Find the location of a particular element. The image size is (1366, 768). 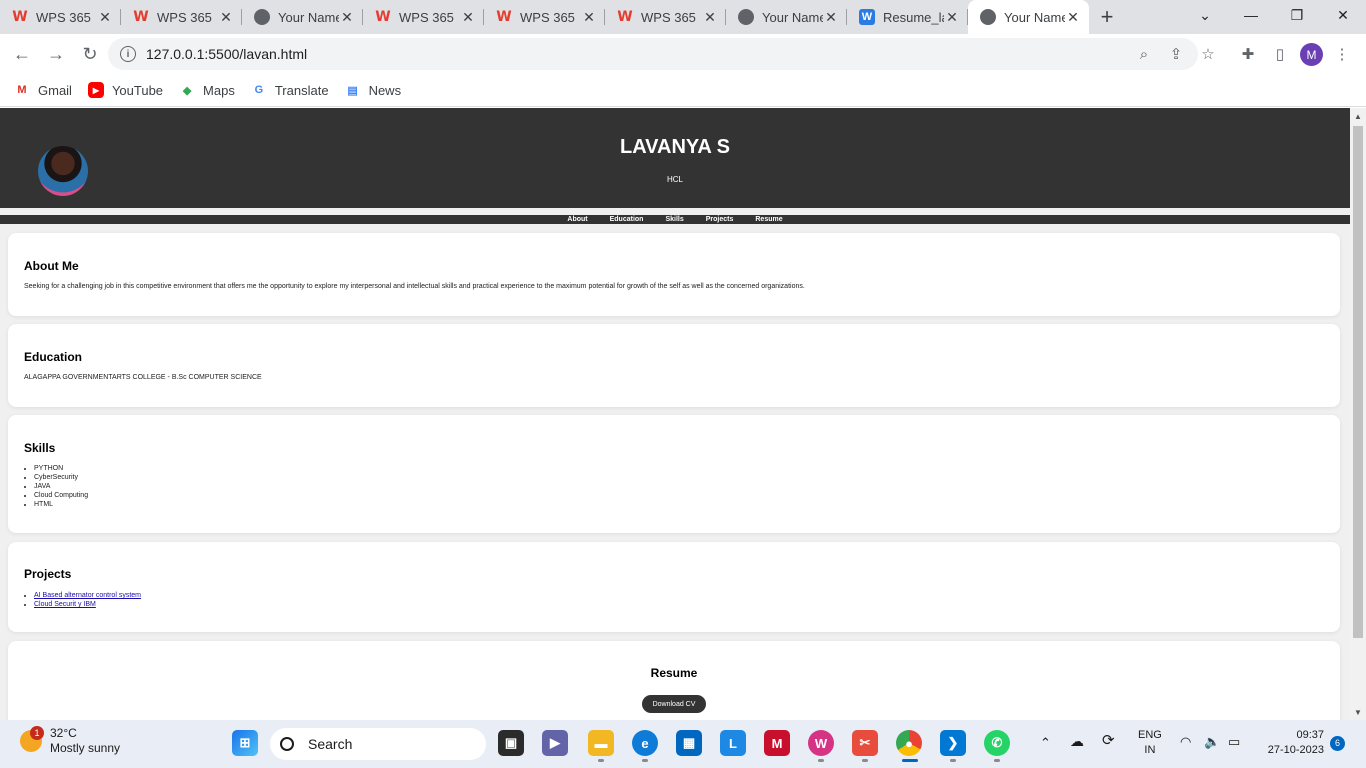

youtube-icon: ▶ is located at coordinates (95, 90).